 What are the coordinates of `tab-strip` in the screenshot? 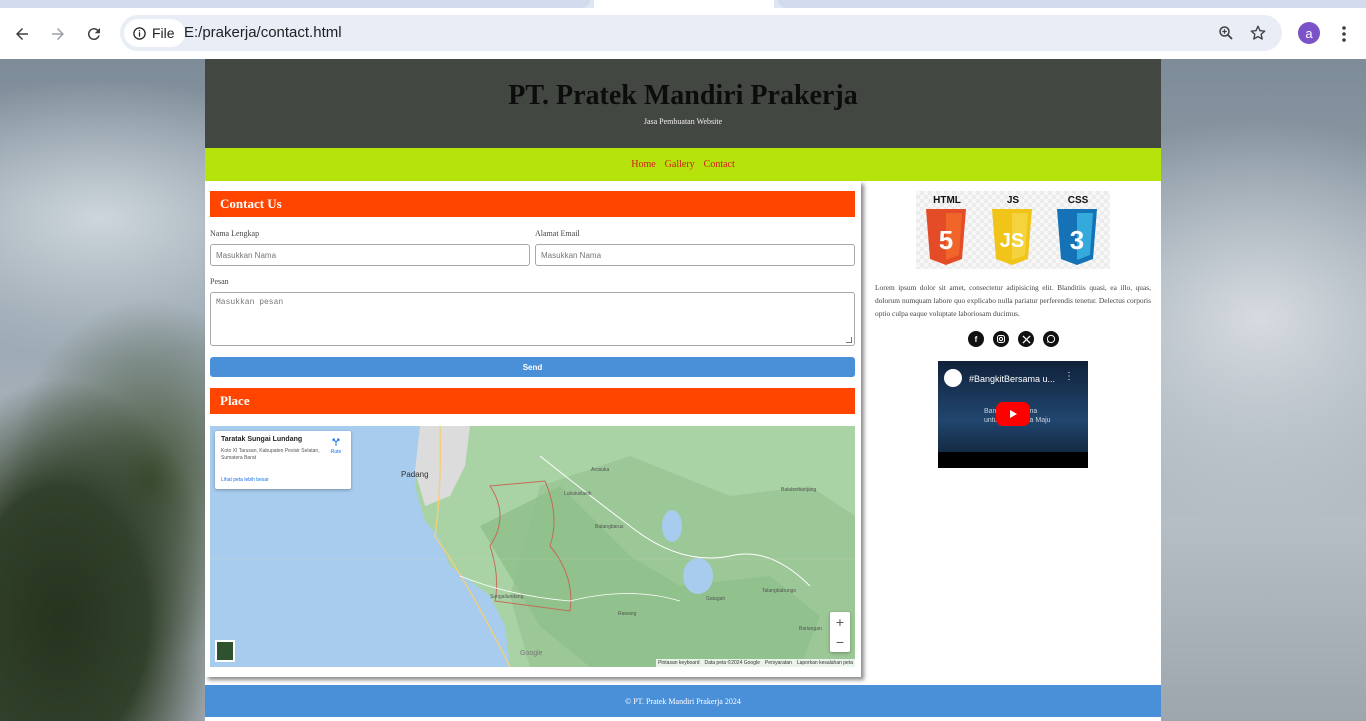 It's located at (683, 4).